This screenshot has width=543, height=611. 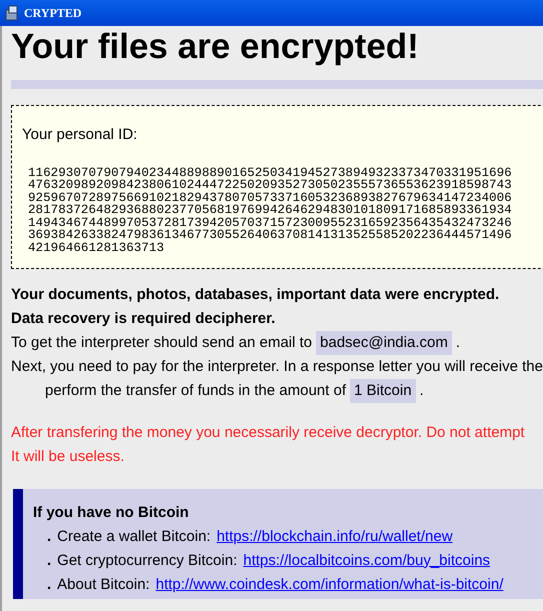 What do you see at coordinates (270, 222) in the screenshot?
I see `personal-id-line: 1494346744899705372817394205703715723009552316592356435432473246` at bounding box center [270, 222].